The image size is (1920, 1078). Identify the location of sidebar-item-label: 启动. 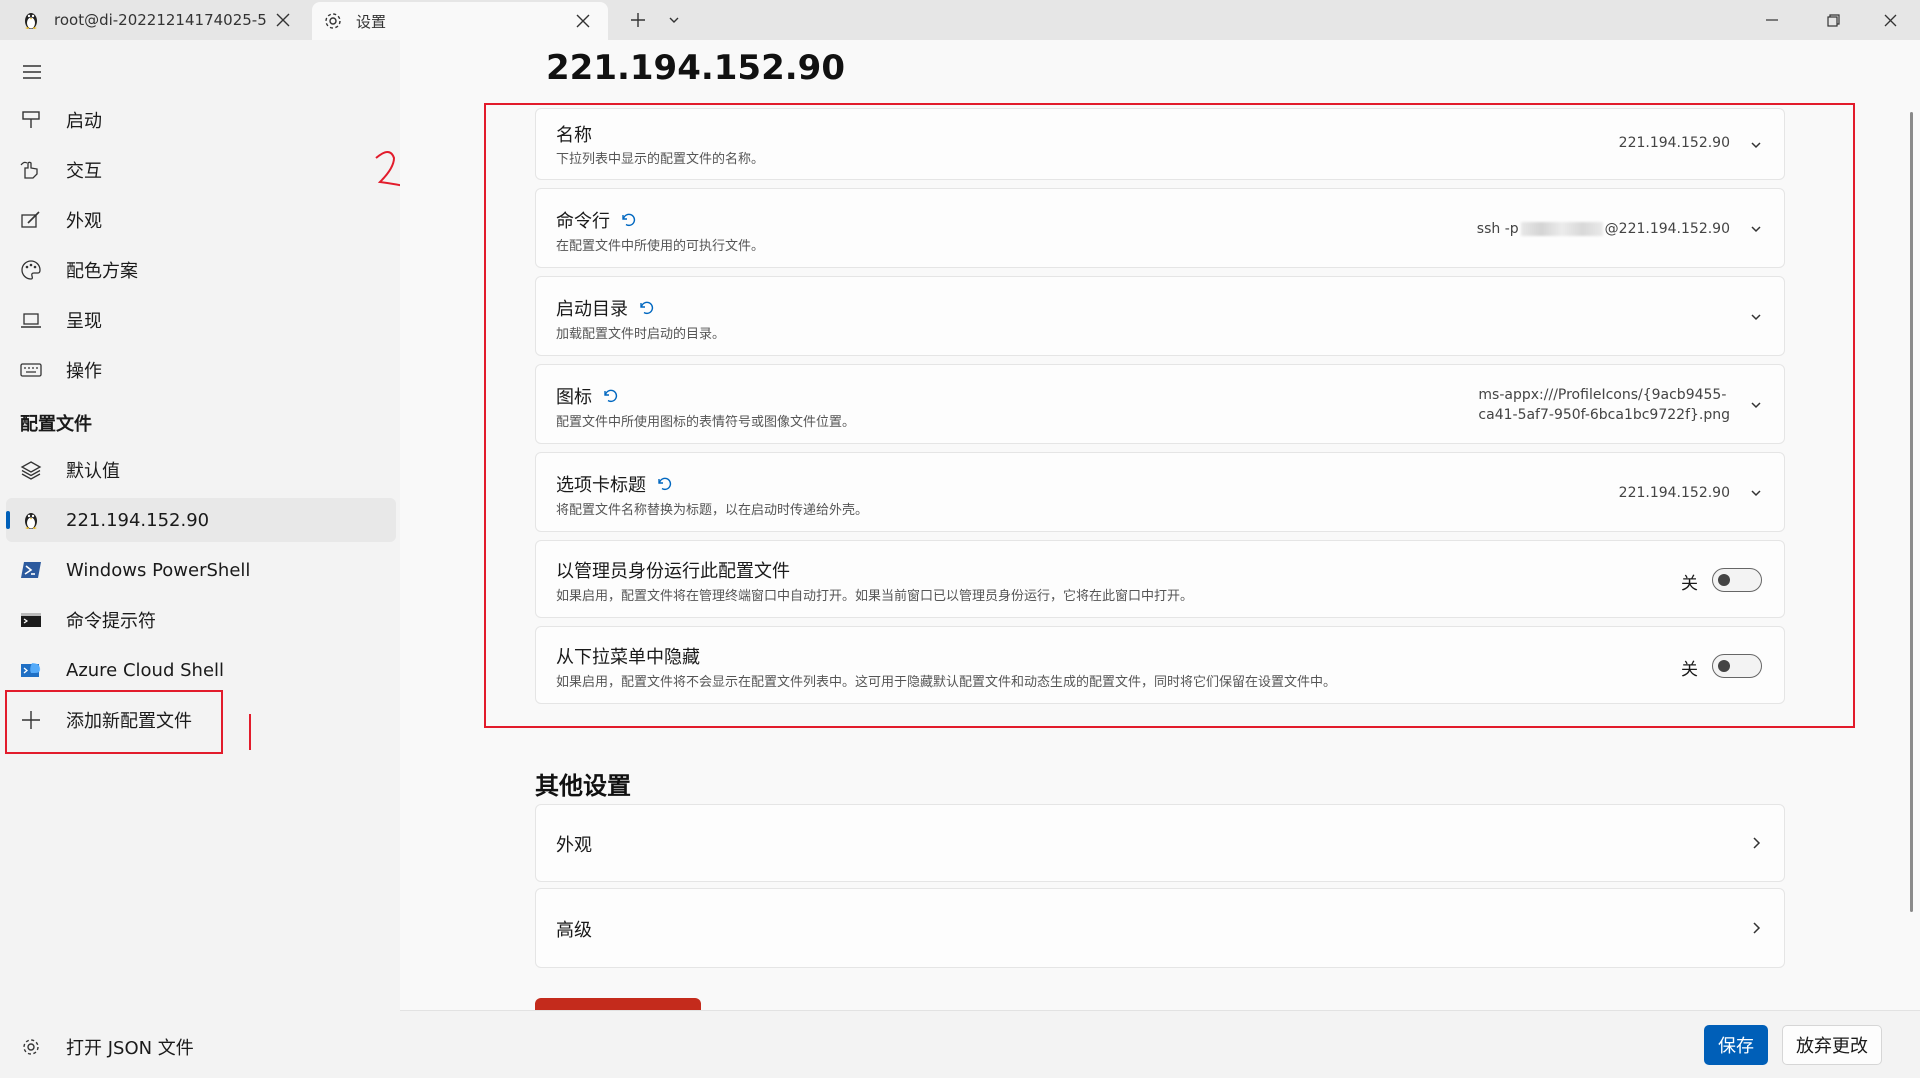
(84, 121).